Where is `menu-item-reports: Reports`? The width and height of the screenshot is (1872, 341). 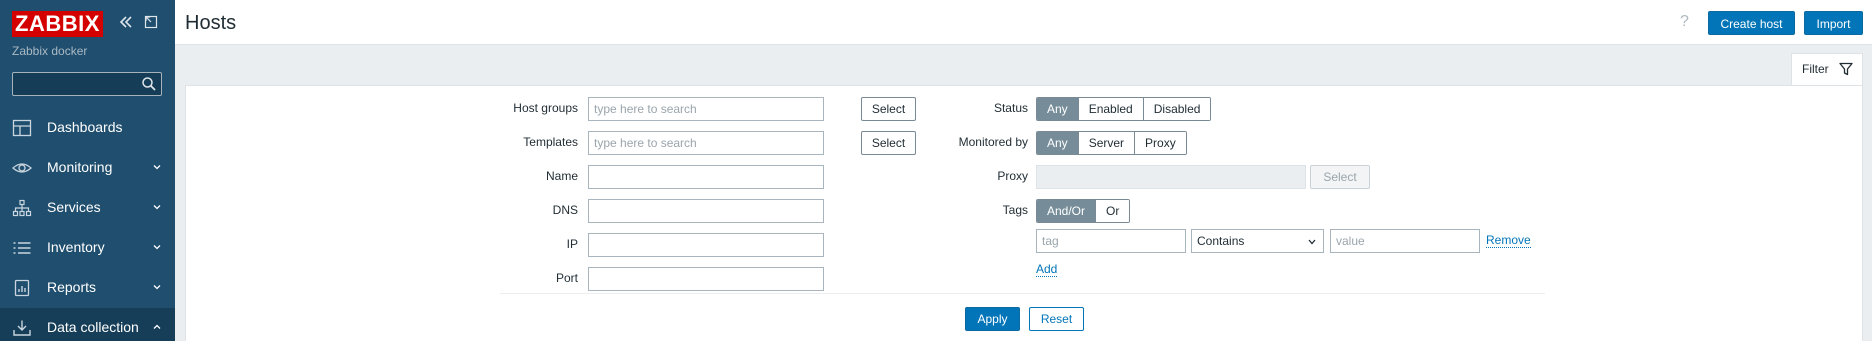 menu-item-reports: Reports is located at coordinates (87, 288).